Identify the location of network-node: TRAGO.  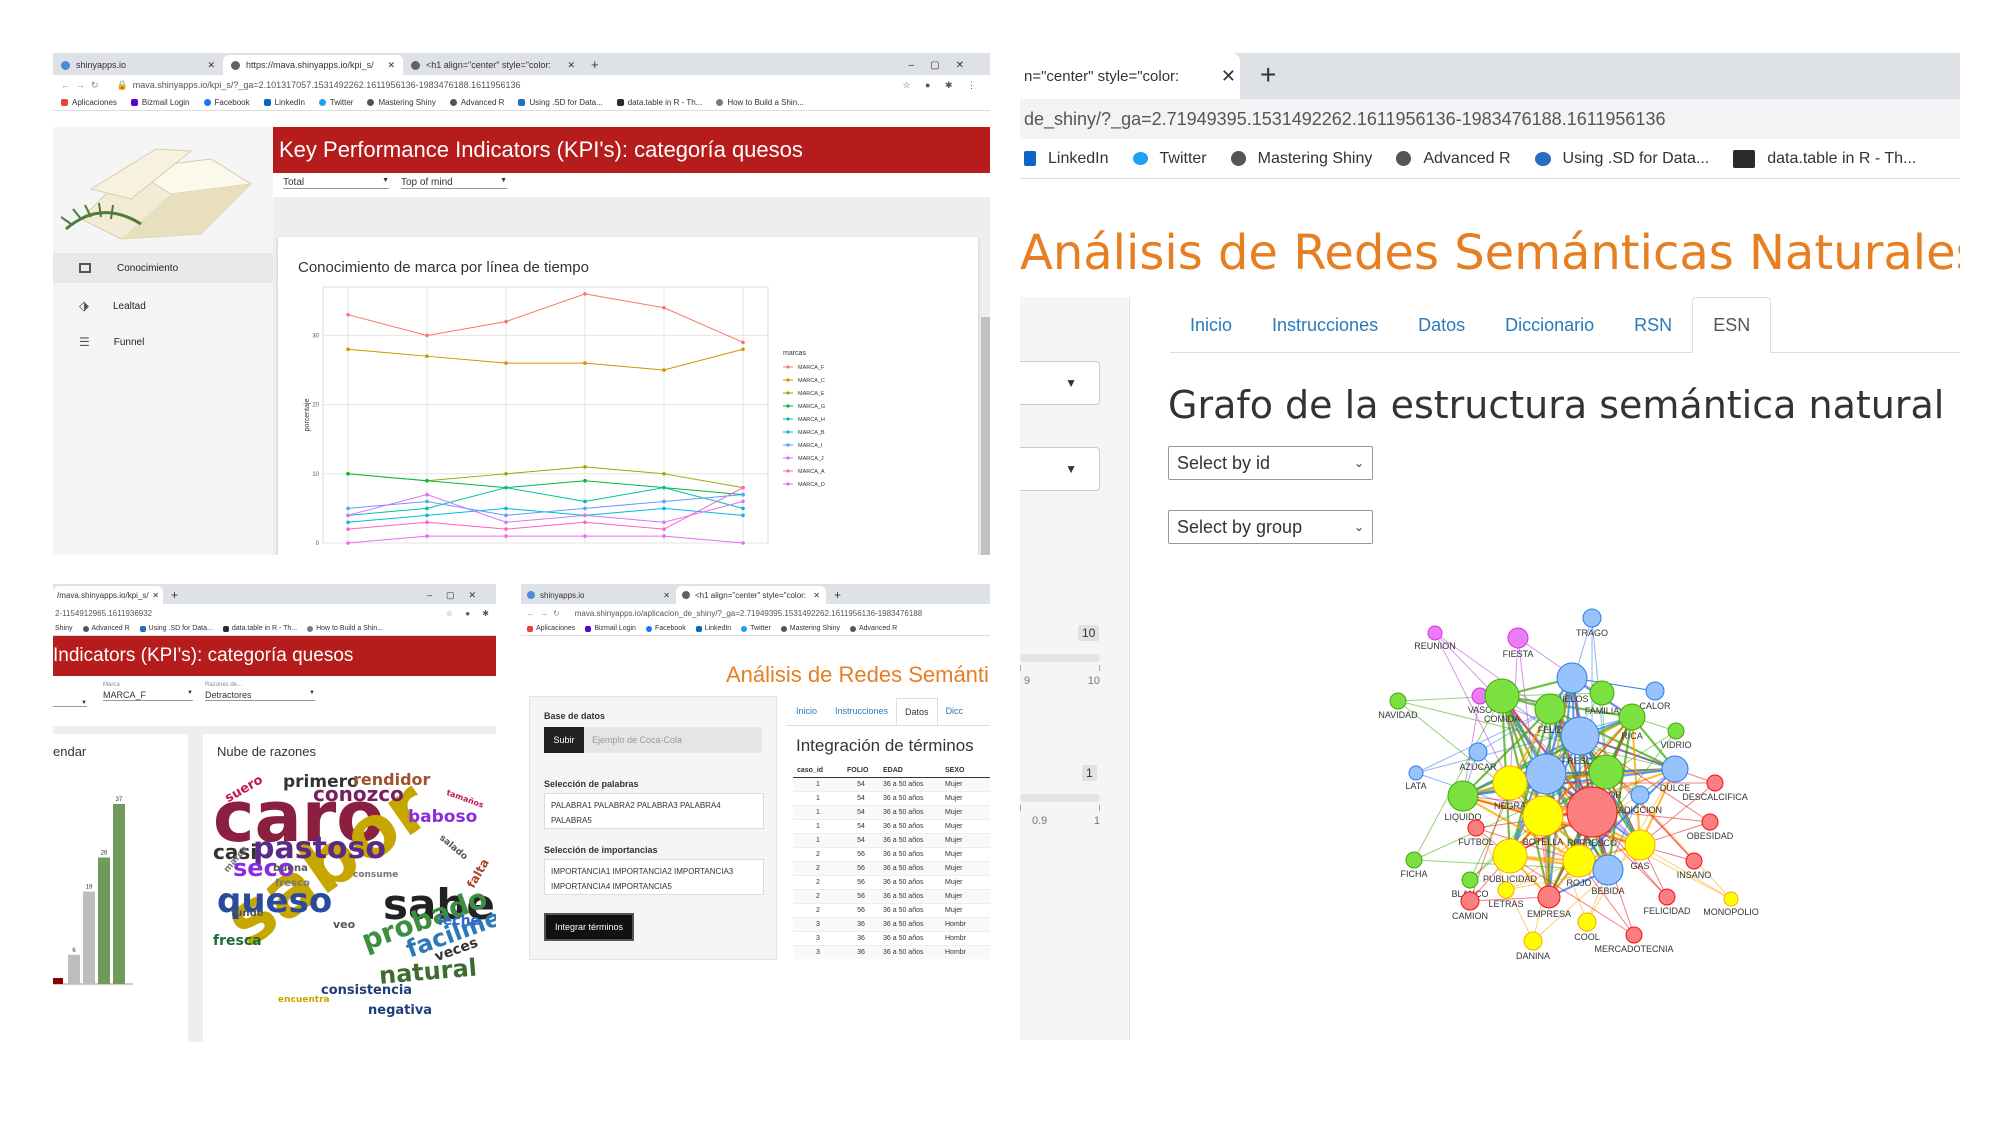
(1592, 623).